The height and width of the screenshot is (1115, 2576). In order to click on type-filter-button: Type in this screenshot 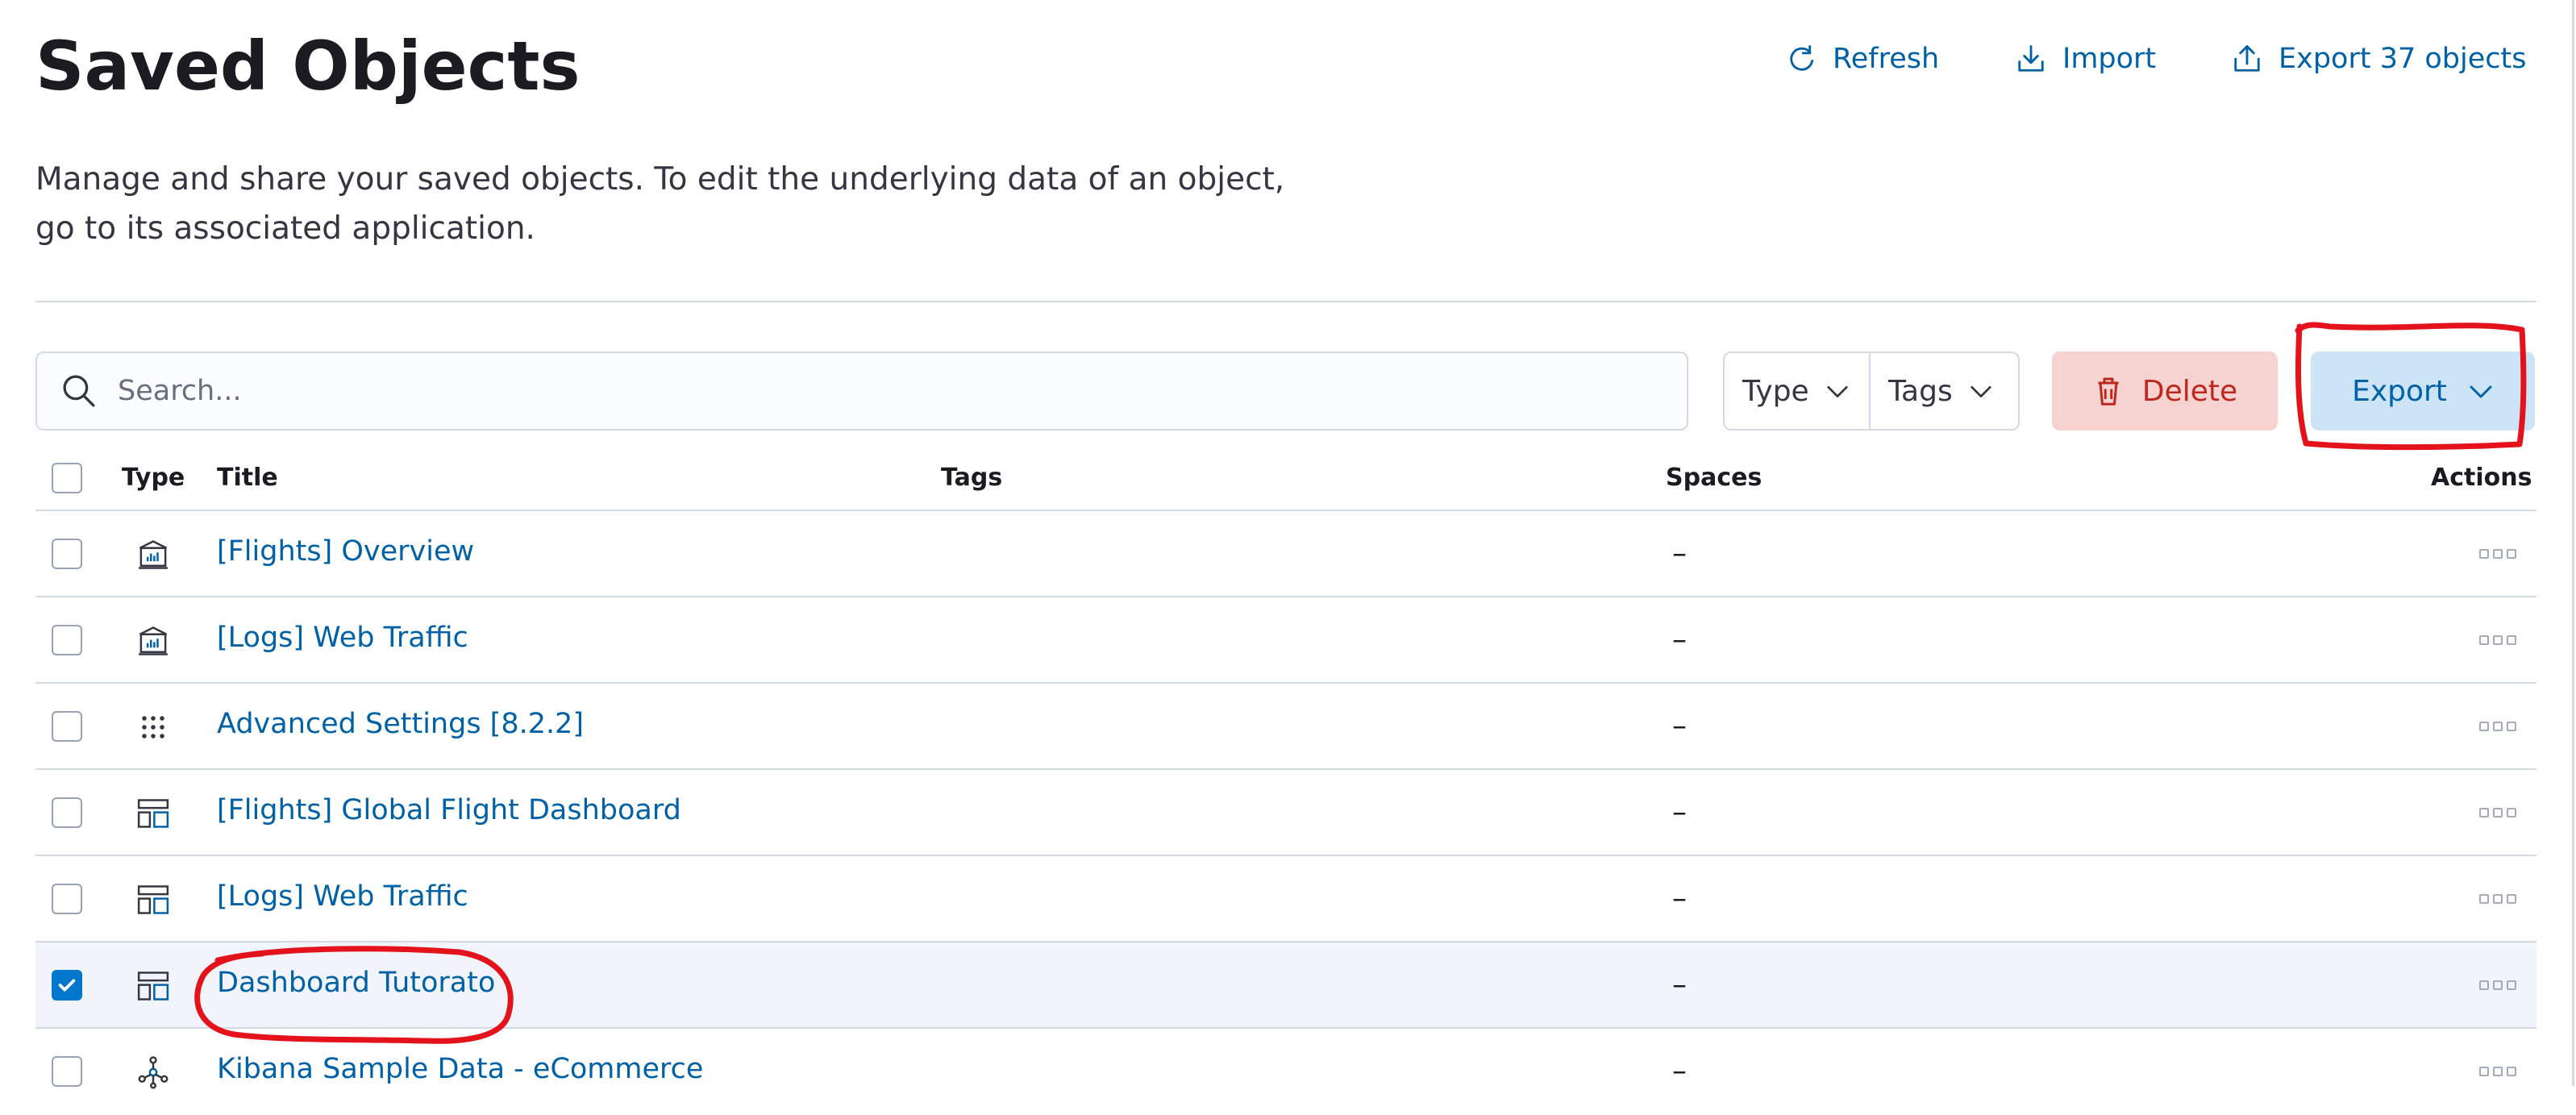, I will do `click(1797, 391)`.